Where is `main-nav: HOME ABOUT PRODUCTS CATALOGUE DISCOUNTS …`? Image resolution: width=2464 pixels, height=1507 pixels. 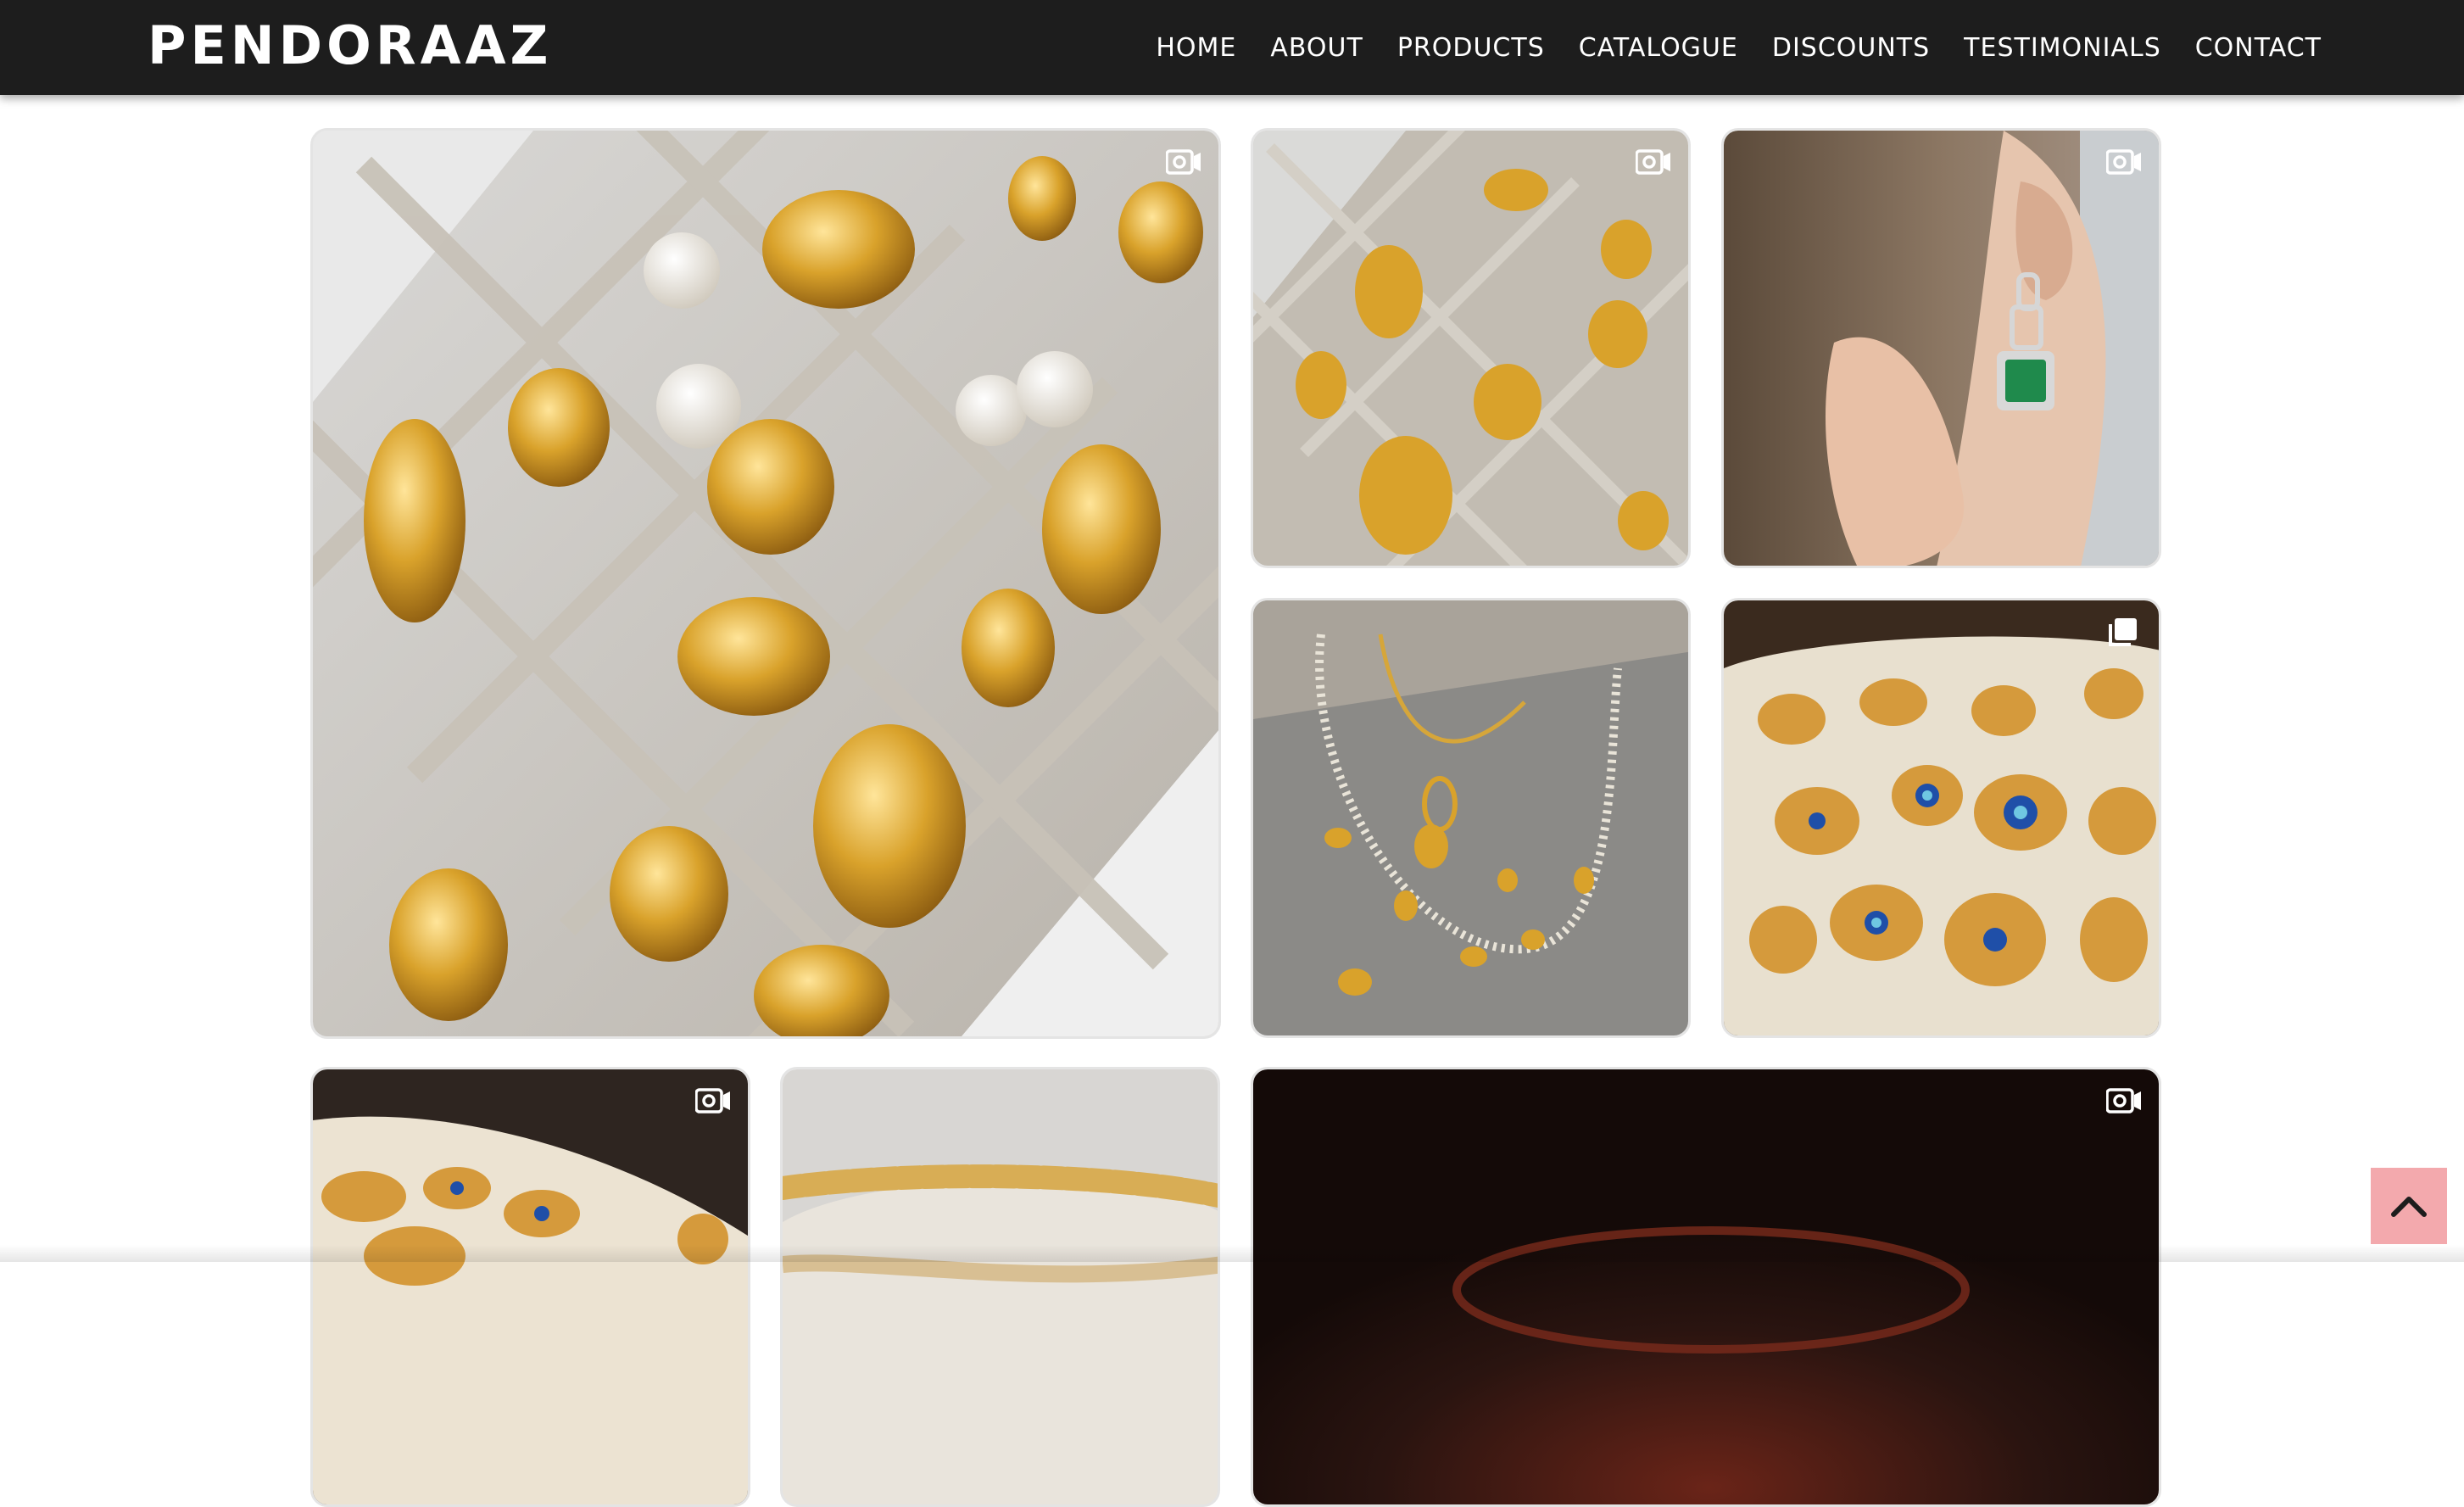
main-nav: HOME ABOUT PRODUCTS CATALOGUE DISCOUNTS … is located at coordinates (1739, 48).